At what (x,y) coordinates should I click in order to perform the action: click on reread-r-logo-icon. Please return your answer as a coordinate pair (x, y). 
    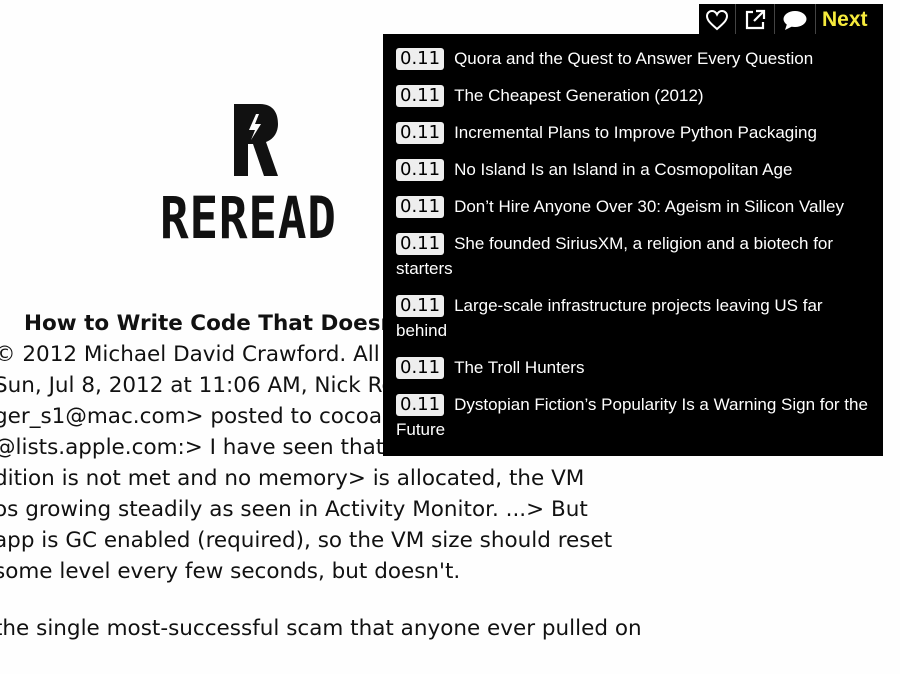
    Looking at the image, I should click on (256, 140).